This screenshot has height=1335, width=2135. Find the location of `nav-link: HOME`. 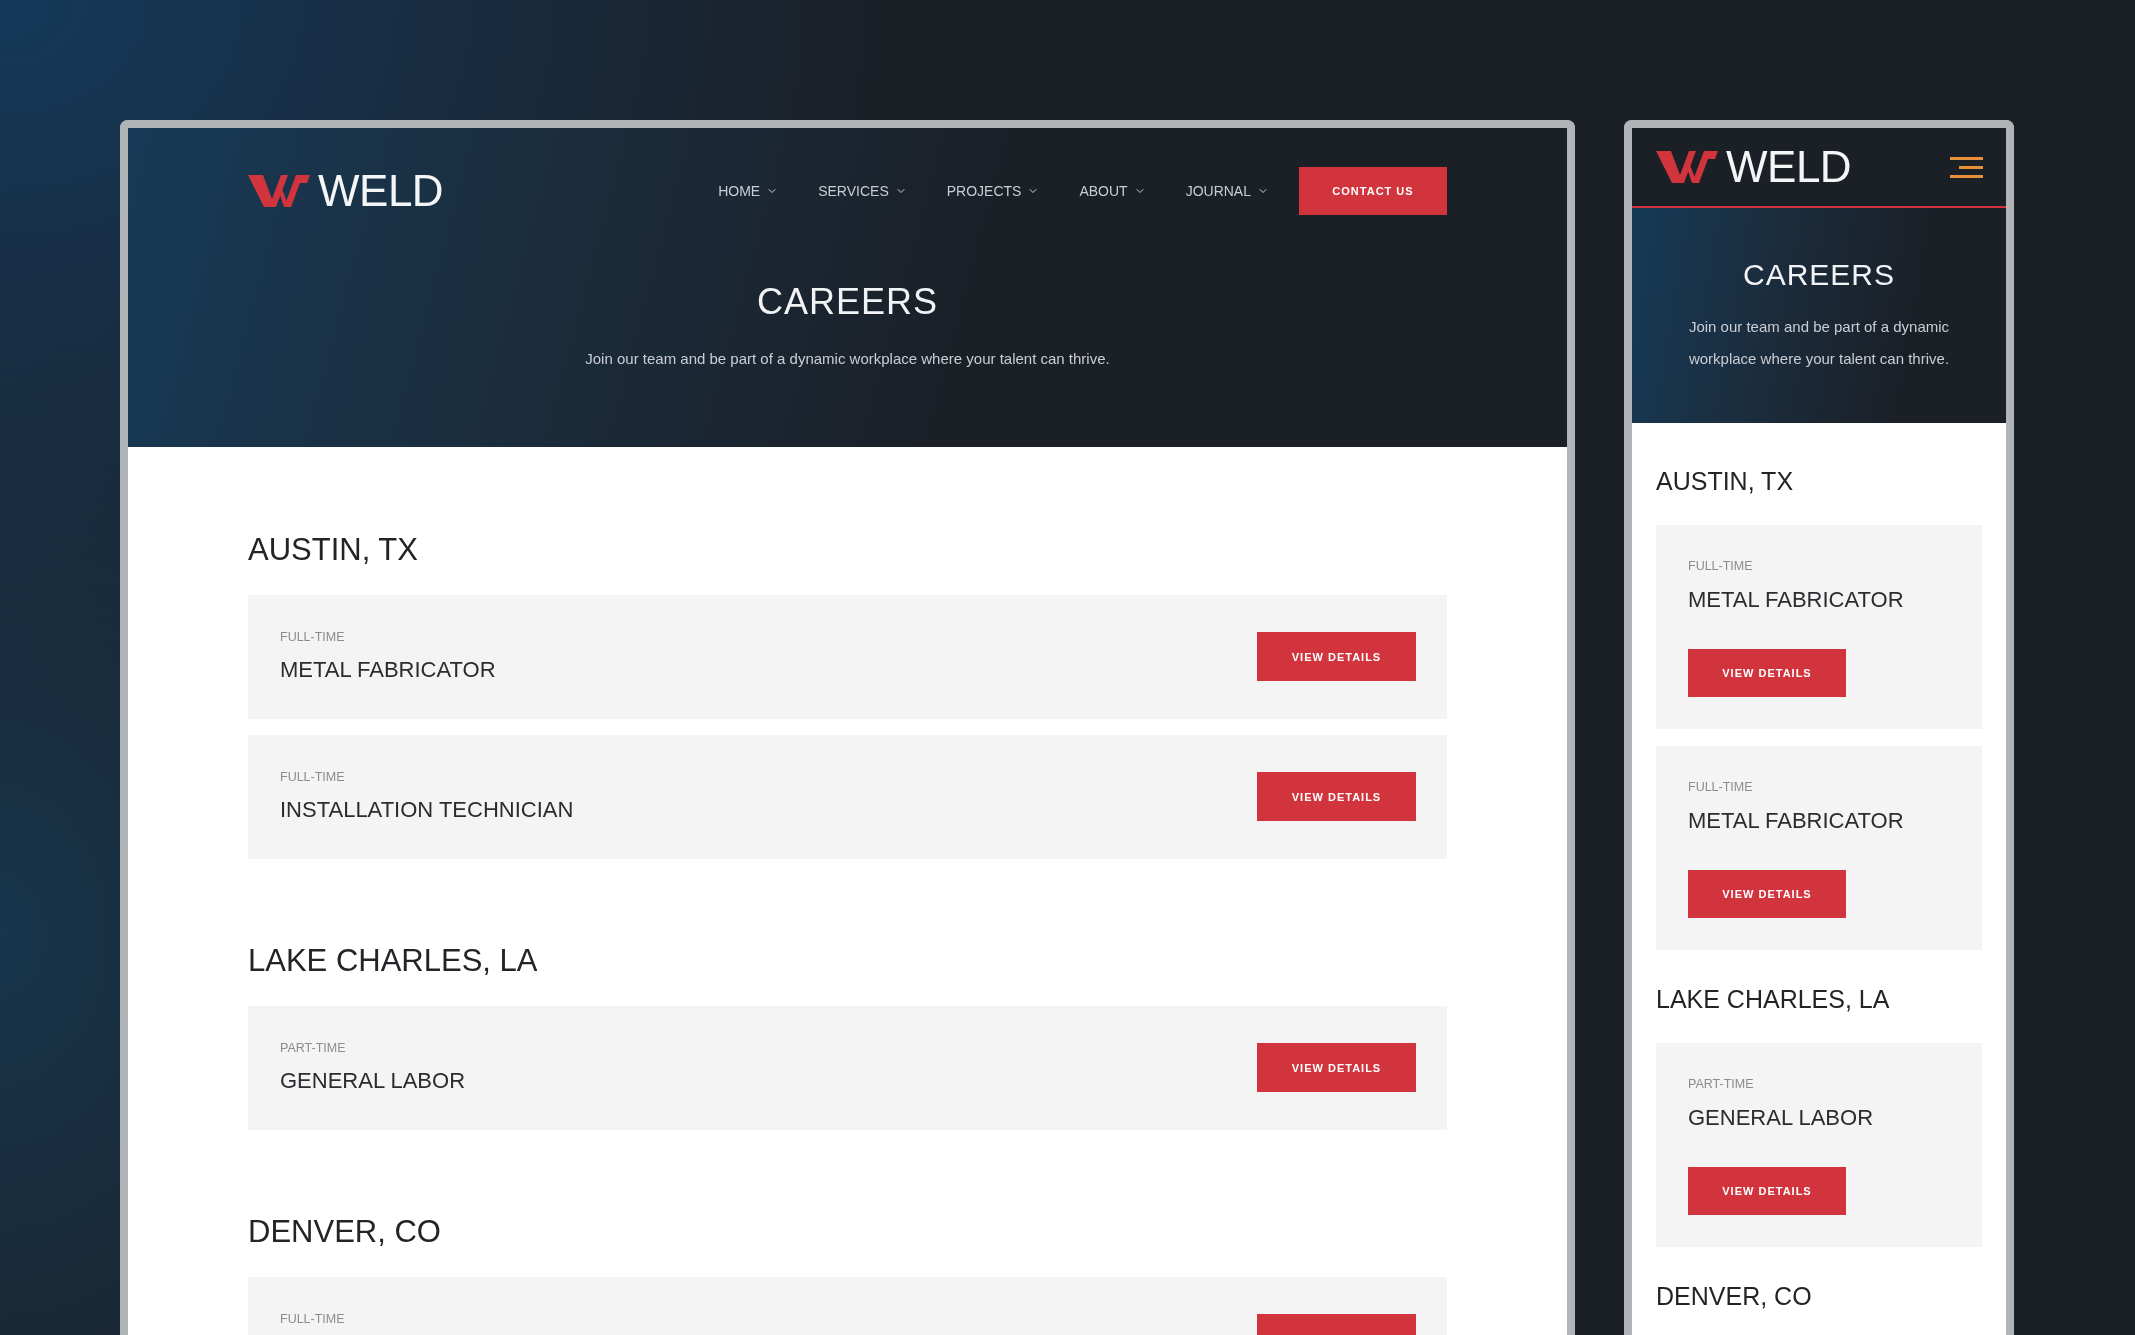

nav-link: HOME is located at coordinates (748, 191).